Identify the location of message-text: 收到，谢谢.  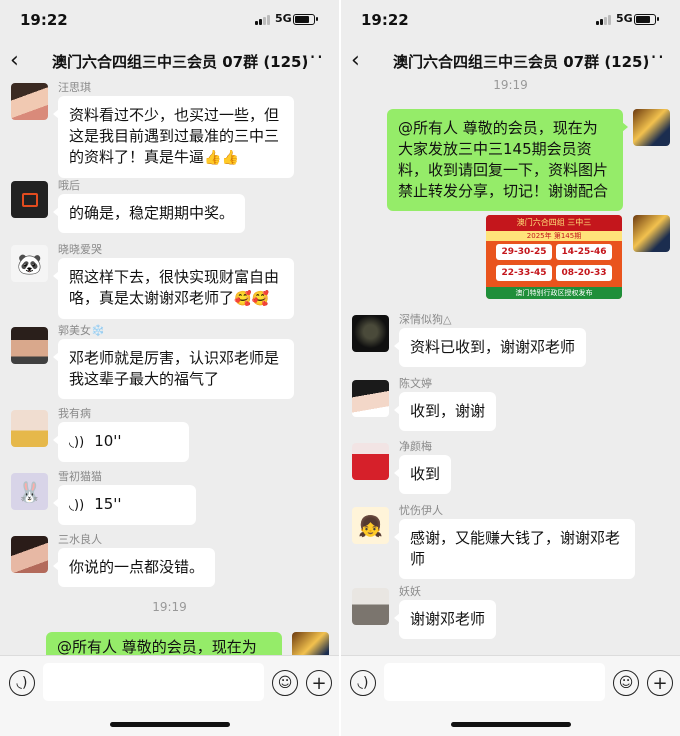
(448, 411).